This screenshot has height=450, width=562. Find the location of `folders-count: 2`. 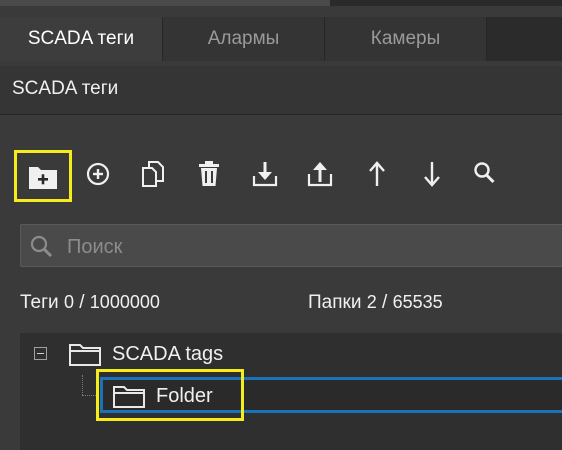

folders-count: 2 is located at coordinates (371, 302).